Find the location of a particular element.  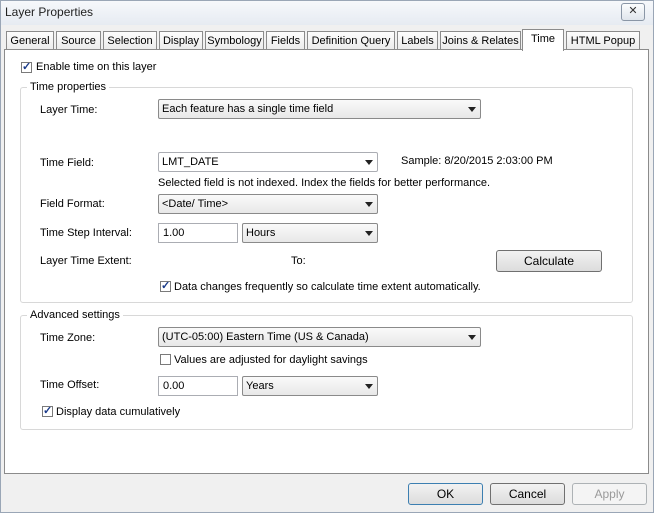

time-step-unit-dropdown: Hours is located at coordinates (310, 233).